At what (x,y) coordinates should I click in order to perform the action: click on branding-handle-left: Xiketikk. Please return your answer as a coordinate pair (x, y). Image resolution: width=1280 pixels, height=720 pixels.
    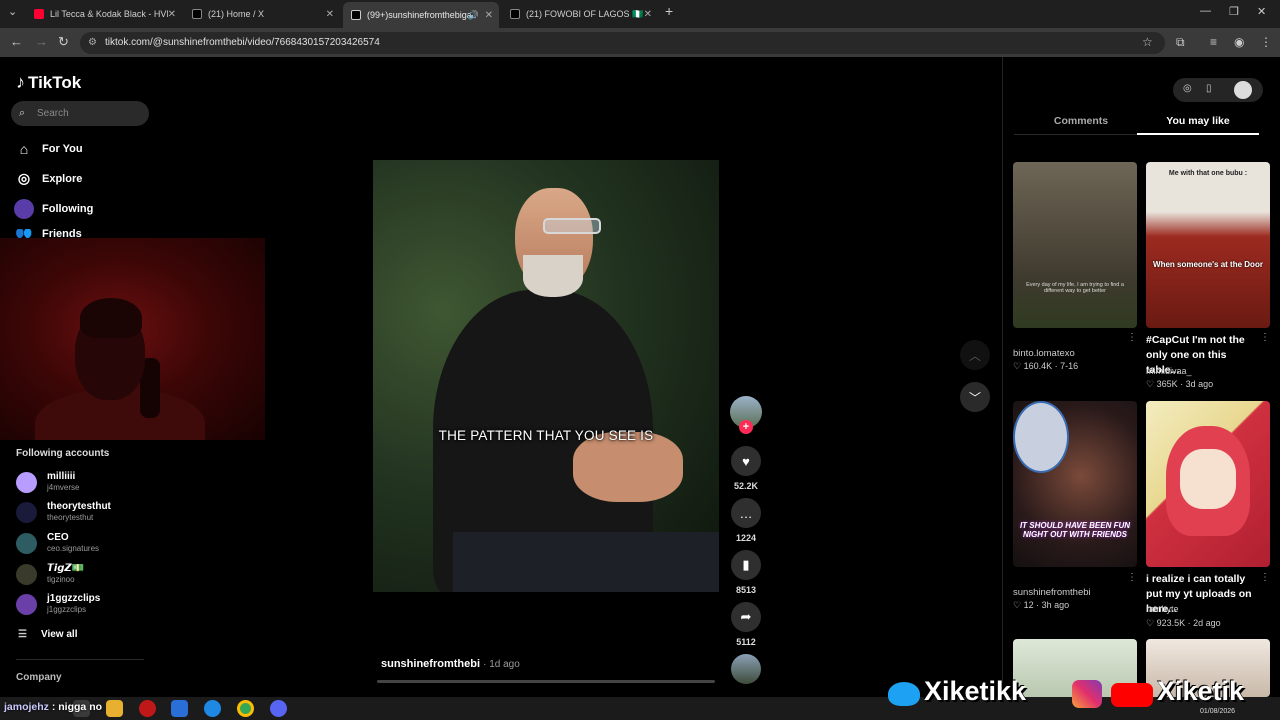
    Looking at the image, I should click on (975, 691).